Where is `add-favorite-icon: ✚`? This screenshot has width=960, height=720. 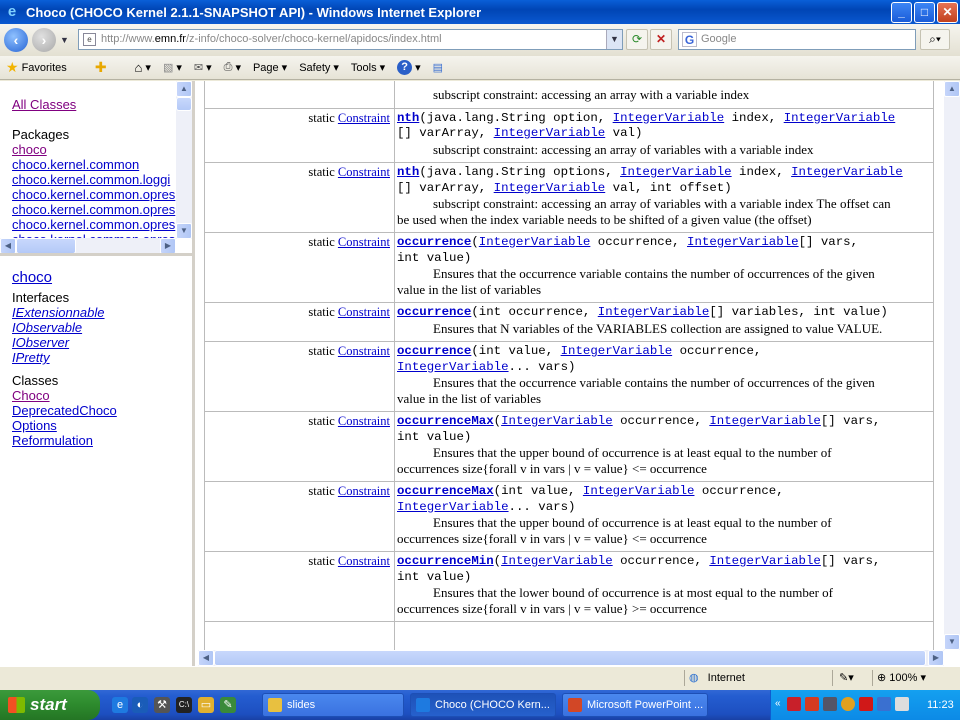
add-favorite-icon: ✚ is located at coordinates (101, 67).